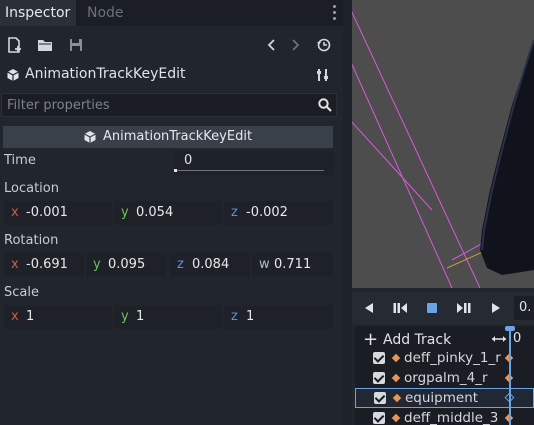 The image size is (534, 425). Describe the element at coordinates (400, 308) in the screenshot. I see `play-backwards-from-end-icon` at that location.